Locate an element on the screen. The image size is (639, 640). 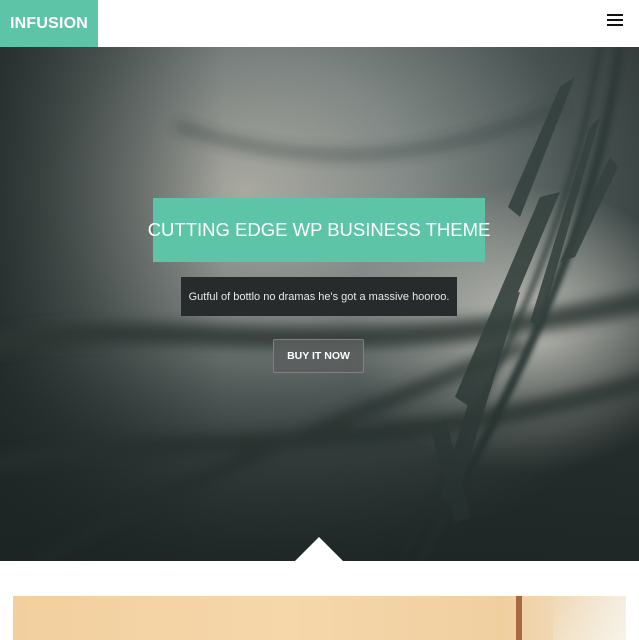
hero-pointer-notch is located at coordinates (319, 549).